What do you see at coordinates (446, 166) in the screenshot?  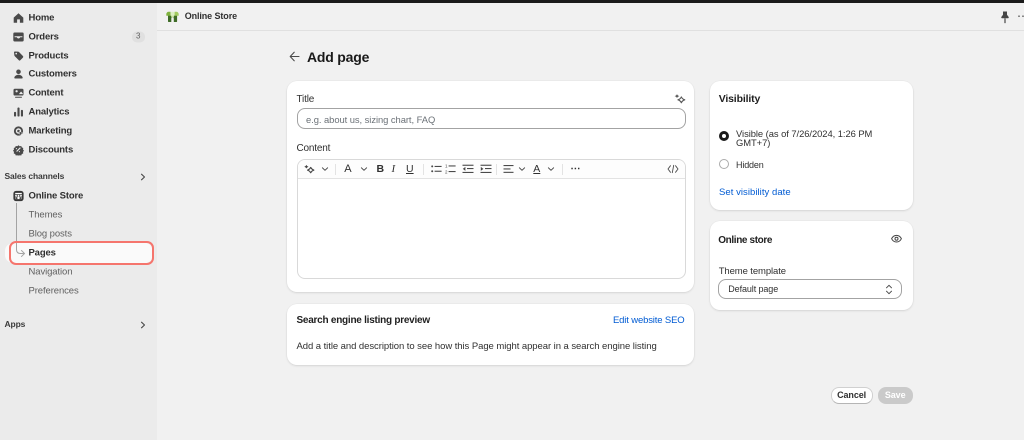 I see `svg-text: 1` at bounding box center [446, 166].